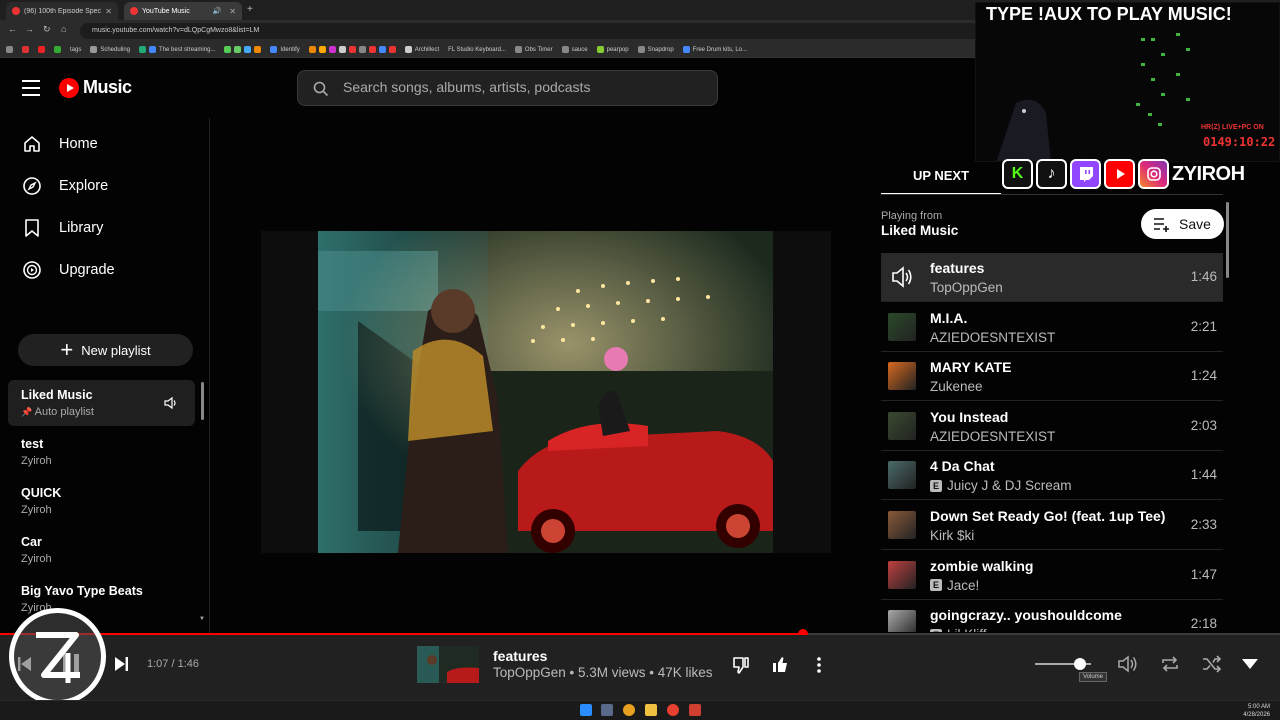 The image size is (1280, 720). Describe the element at coordinates (1109, 14) in the screenshot. I see `overlay-headline: TYPE !AUX TO PLAY MUSIC!` at that location.